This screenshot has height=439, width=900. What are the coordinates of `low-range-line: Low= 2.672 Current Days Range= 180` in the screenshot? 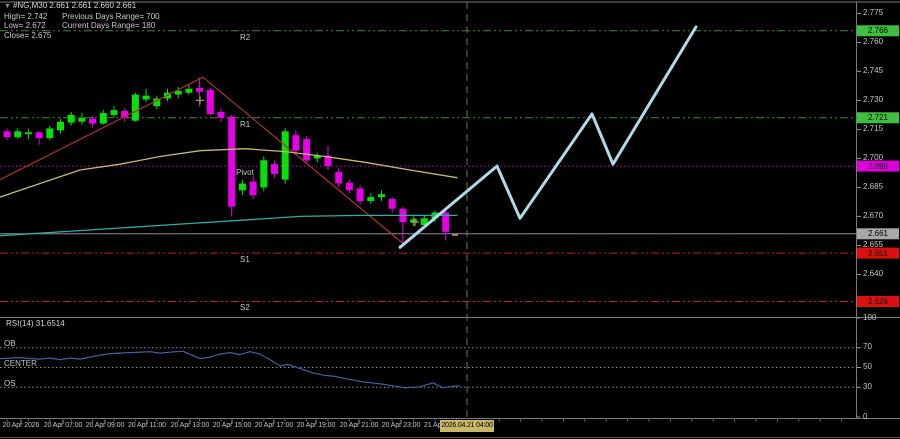 It's located at (82, 26).